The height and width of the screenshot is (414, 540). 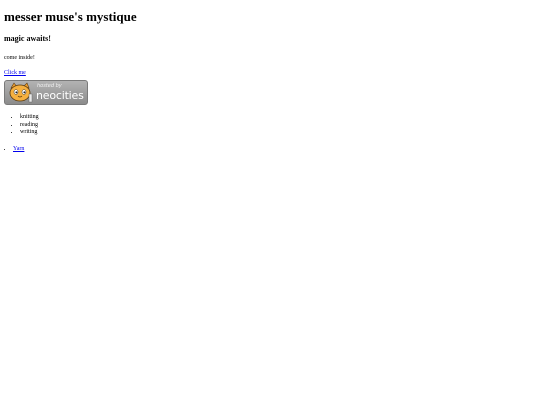 I want to click on click-link-line: Click me, so click(x=270, y=73).